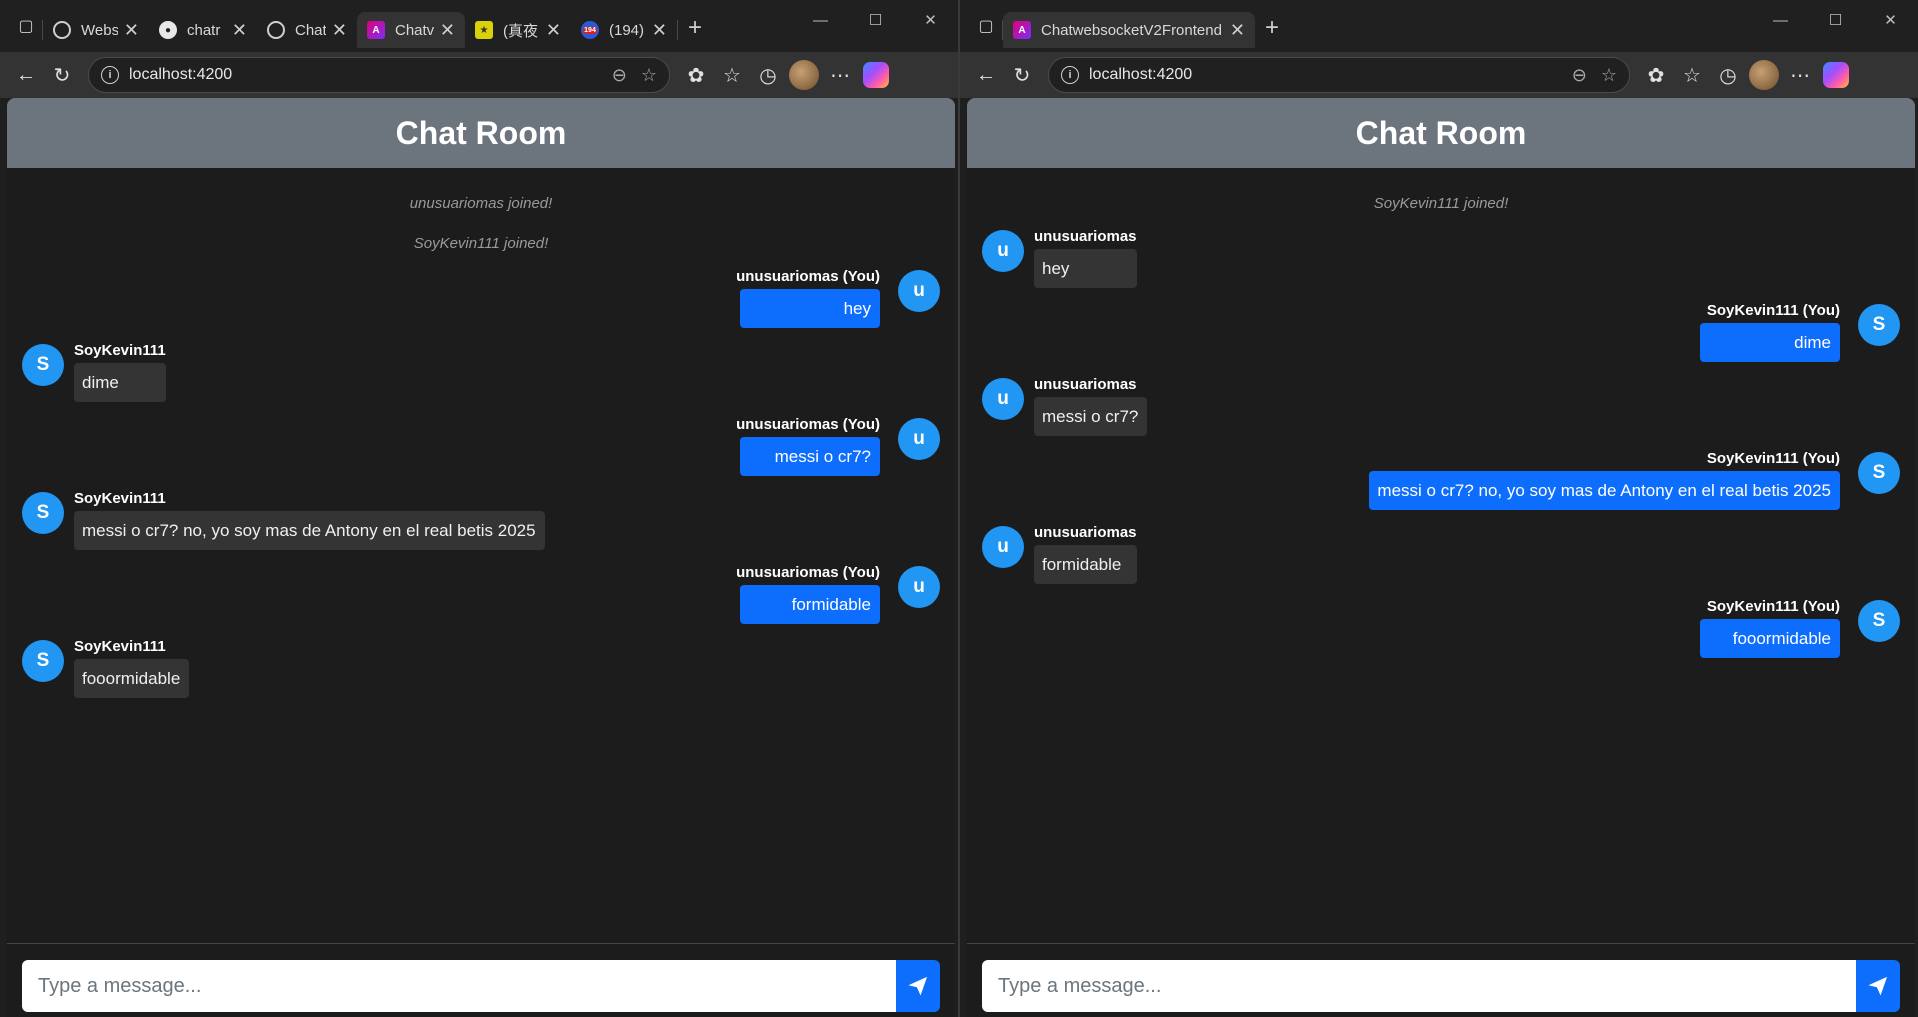 This screenshot has width=1918, height=1017. I want to click on chat-message: unusuariomas (You) messi o cr7? u, so click(481, 446).